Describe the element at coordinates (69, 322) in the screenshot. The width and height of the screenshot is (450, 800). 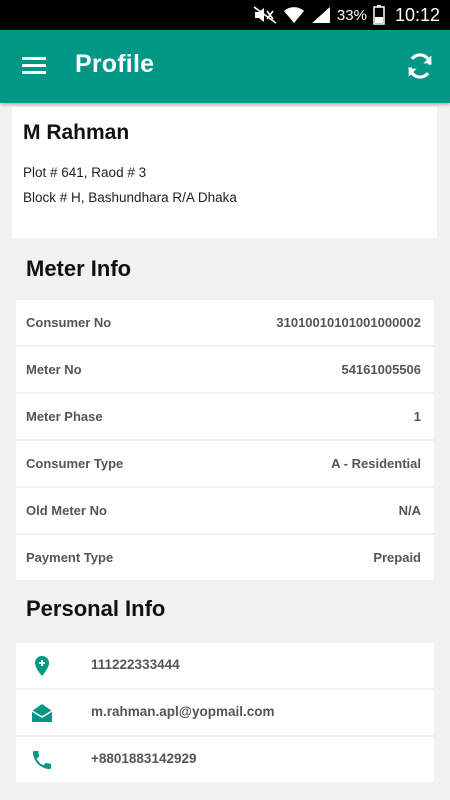
I see `row-label: Consumer No` at that location.